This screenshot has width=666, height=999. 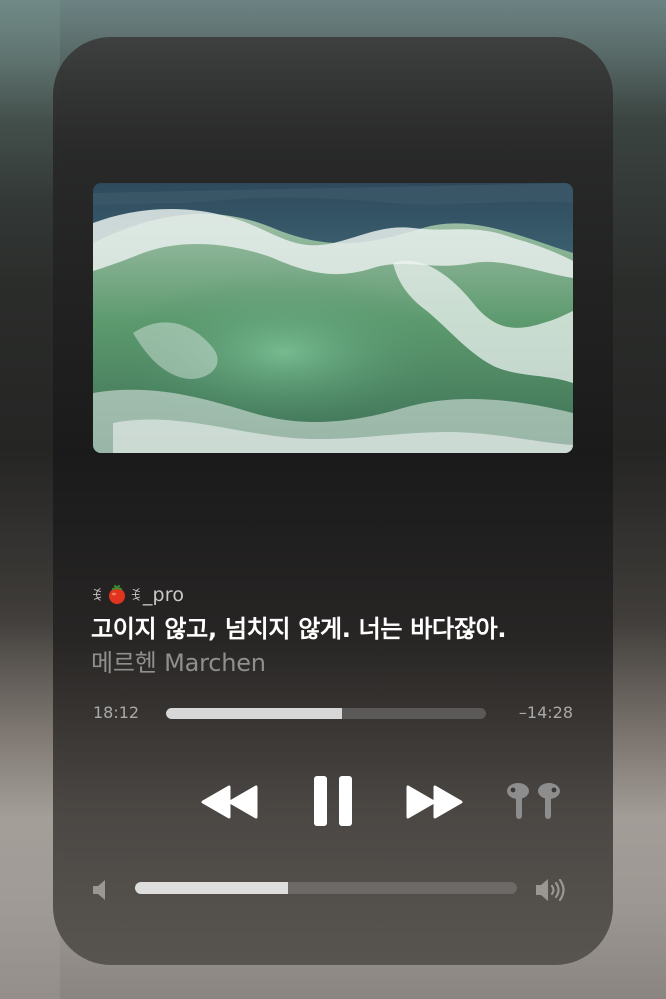 I want to click on volume-low-icon, so click(x=99, y=890).